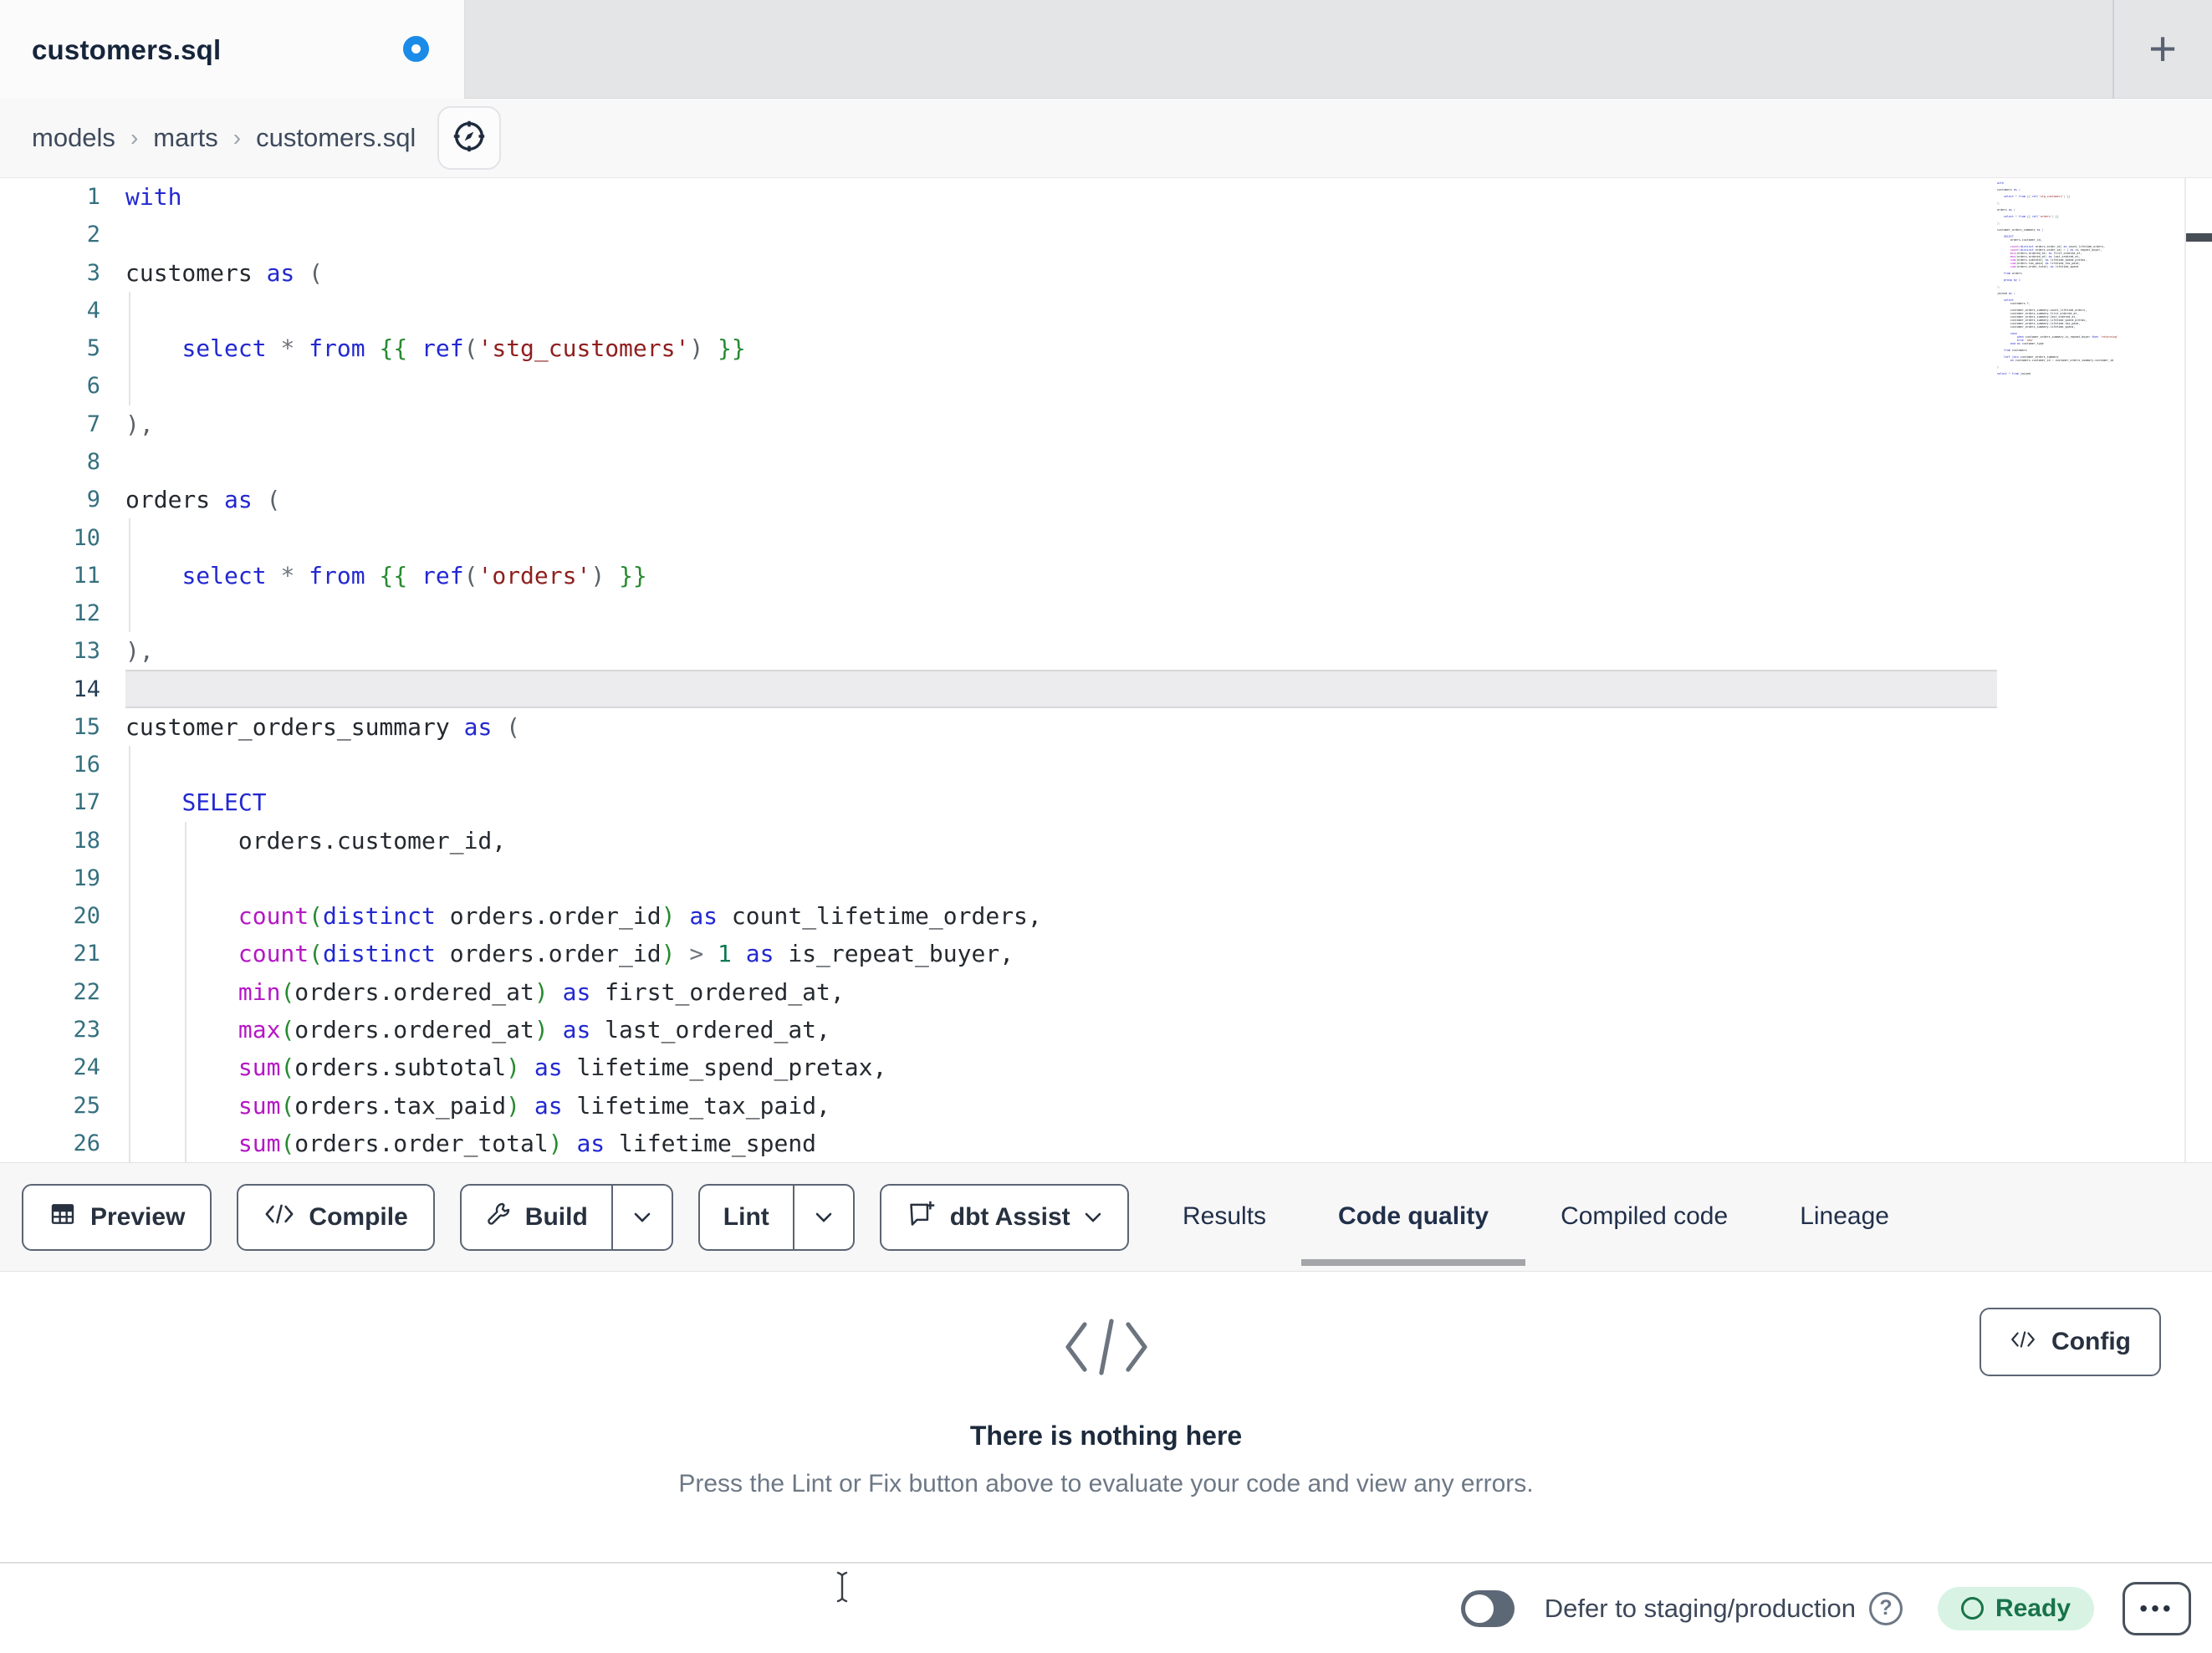 Image resolution: width=2212 pixels, height=1653 pixels. What do you see at coordinates (93, 272) in the screenshot?
I see `line-number: 3` at bounding box center [93, 272].